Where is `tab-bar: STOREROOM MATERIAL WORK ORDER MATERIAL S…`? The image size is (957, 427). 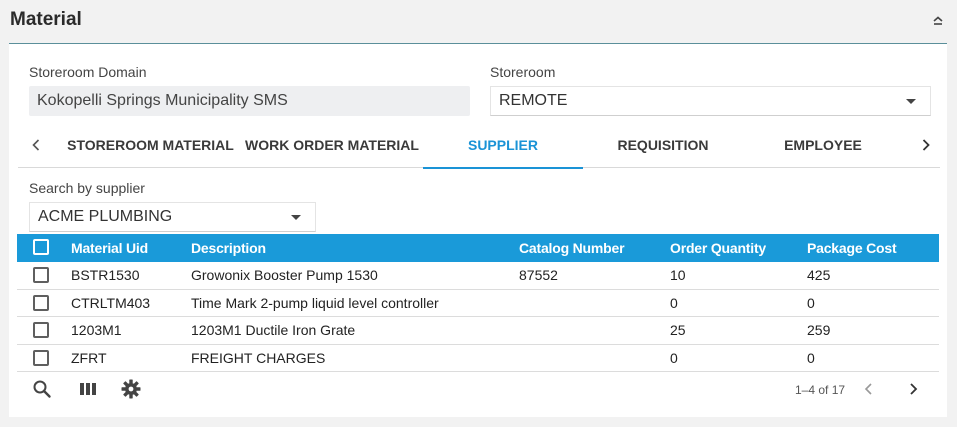 tab-bar: STOREROOM MATERIAL WORK ORDER MATERIAL S… is located at coordinates (479, 145).